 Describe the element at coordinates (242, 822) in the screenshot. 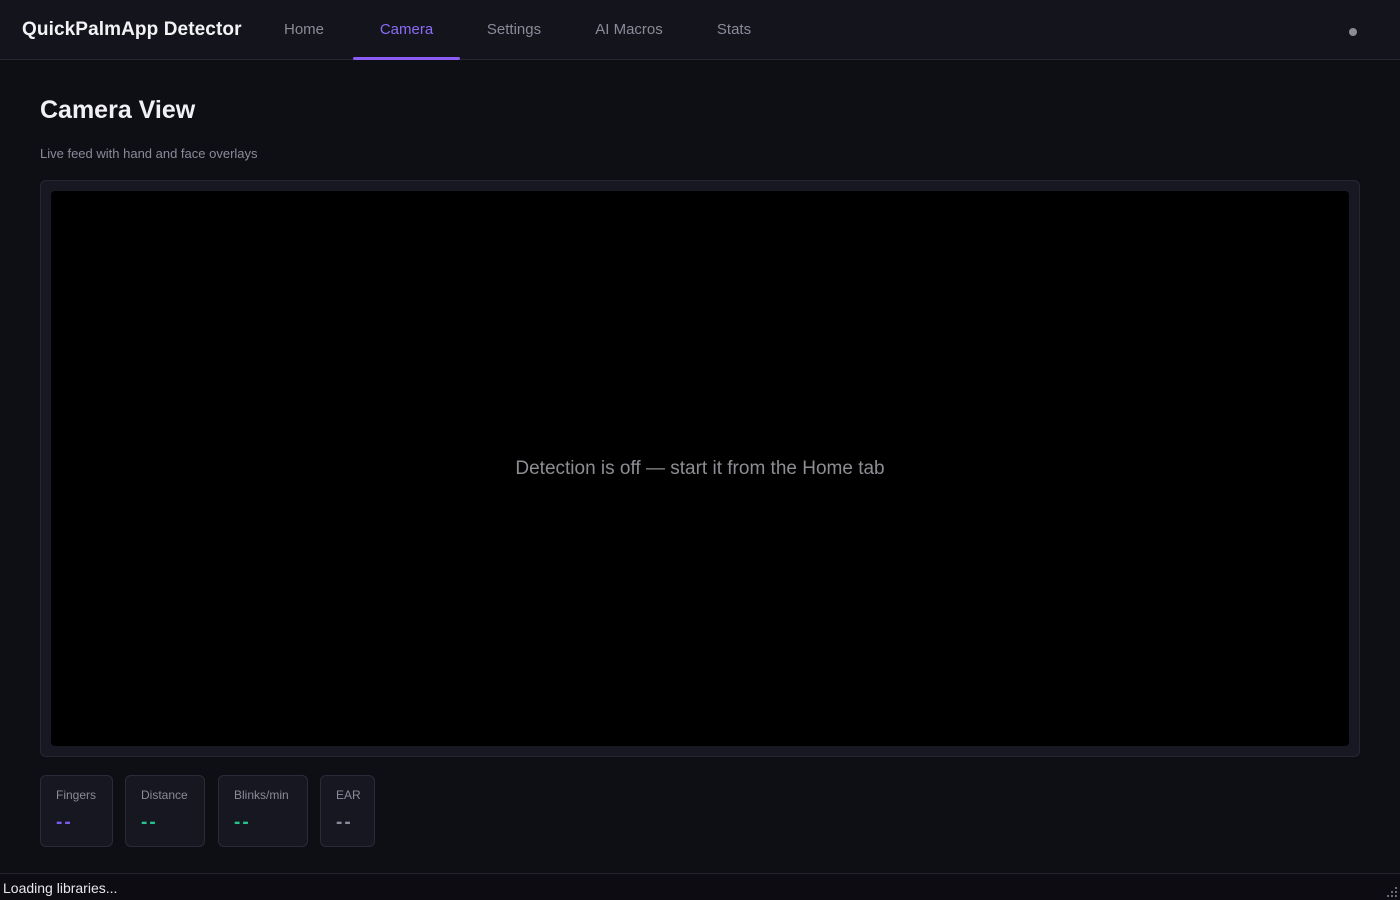

I see `stat-value-blinks: --` at that location.